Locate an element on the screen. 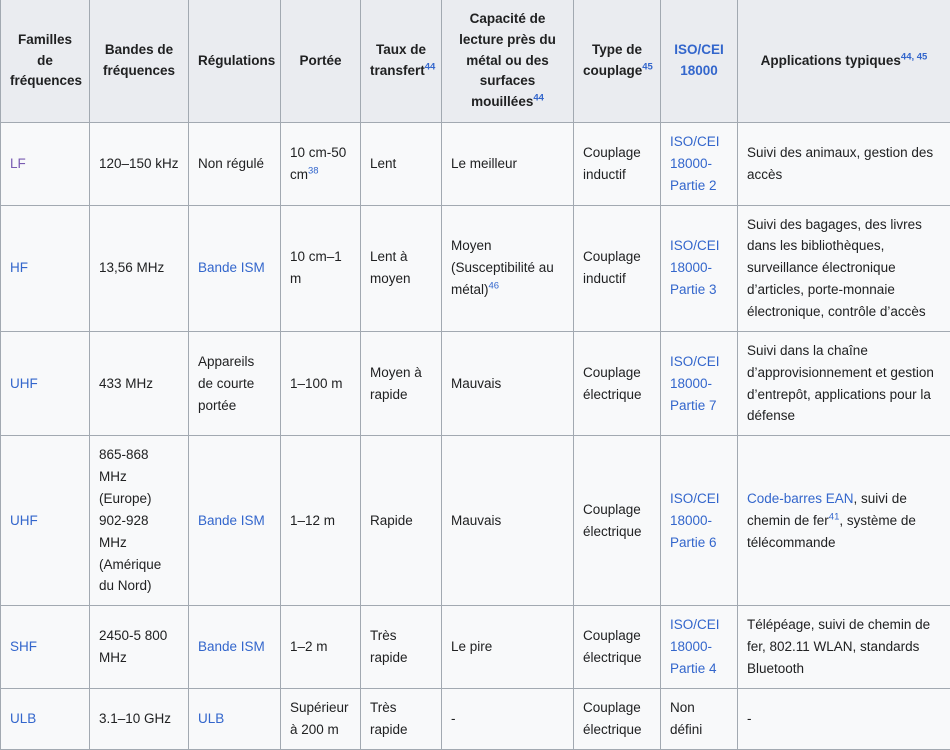 The height and width of the screenshot is (750, 950). cell-family: ULB is located at coordinates (45, 718).